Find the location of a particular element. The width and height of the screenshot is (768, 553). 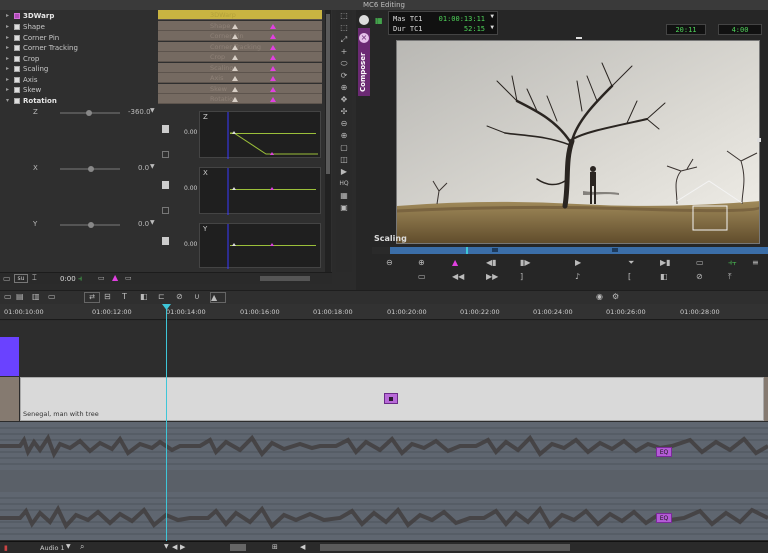

rotation-z-graph: Z 0.00 is located at coordinates (252, 135).